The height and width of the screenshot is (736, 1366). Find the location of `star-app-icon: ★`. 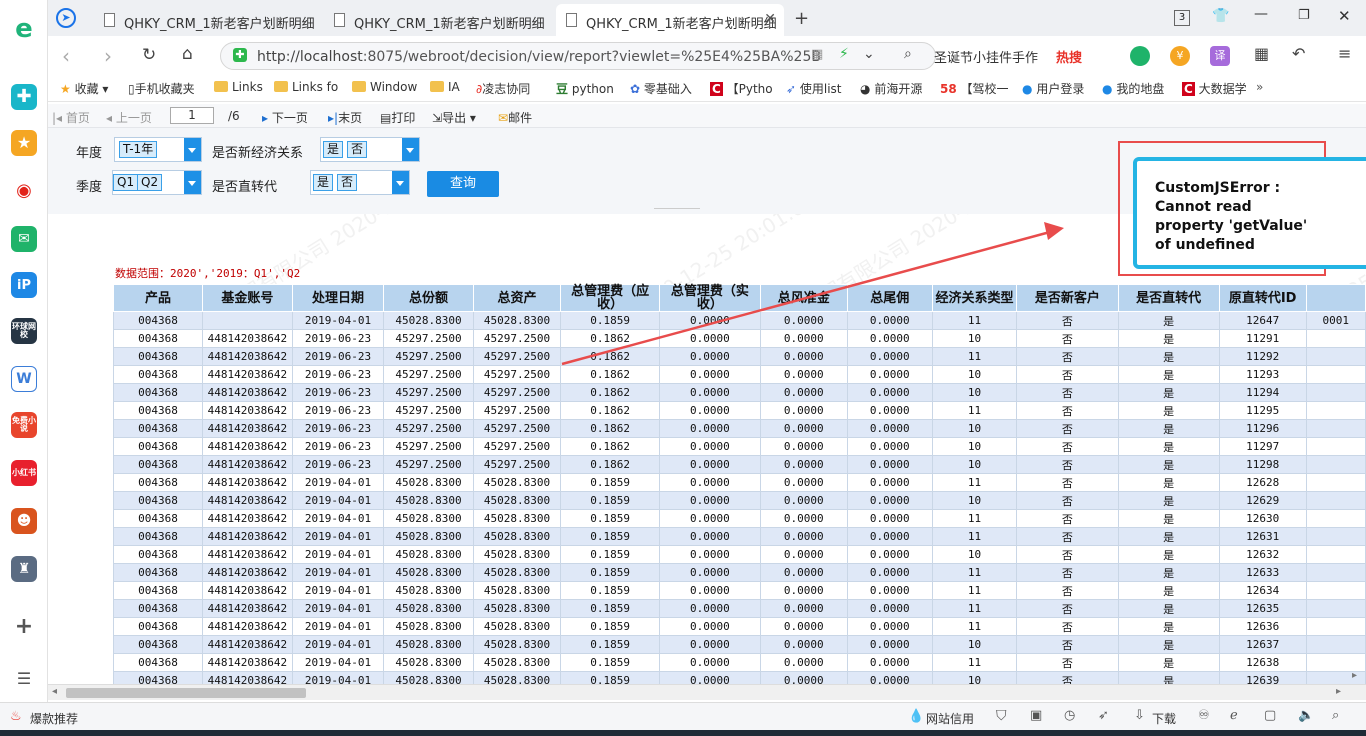

star-app-icon: ★ is located at coordinates (24, 143).